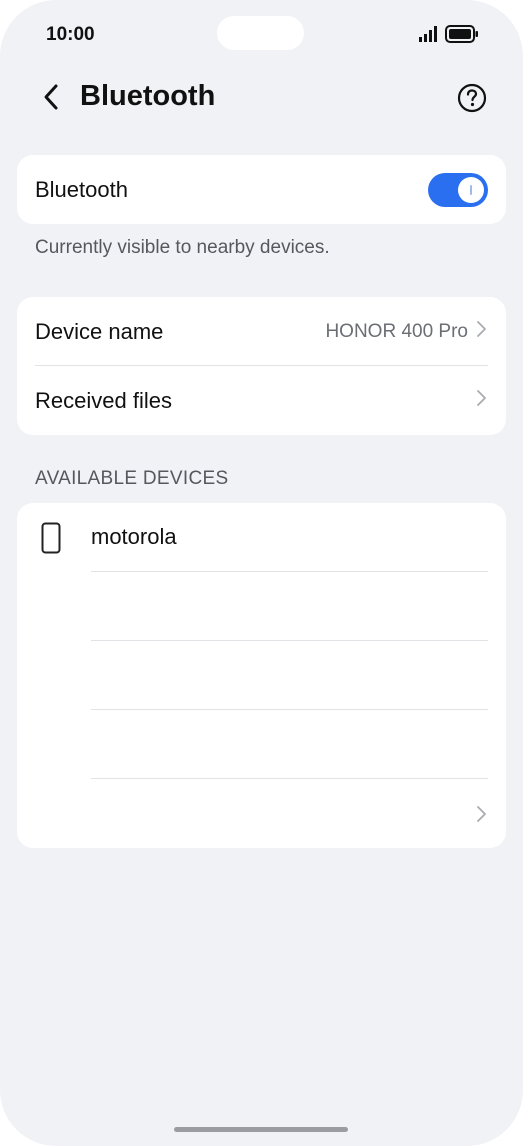  What do you see at coordinates (70, 34) in the screenshot?
I see `status-time: 10:00` at bounding box center [70, 34].